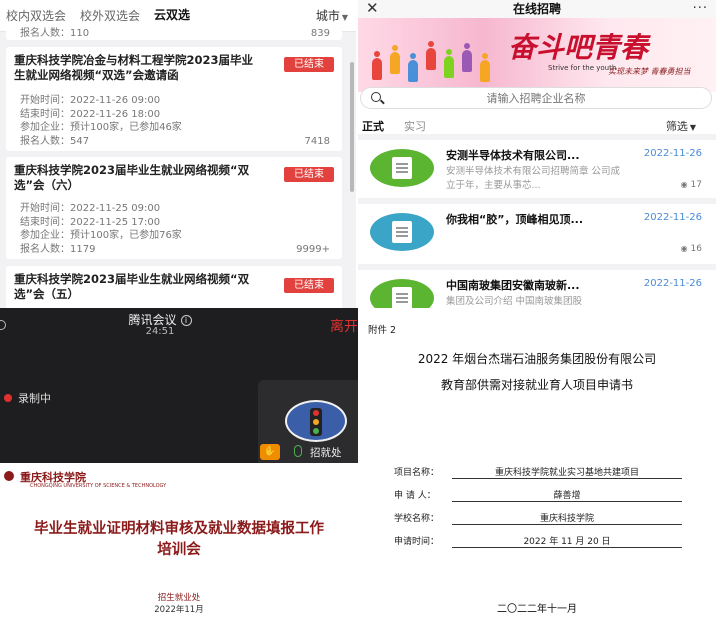 The width and height of the screenshot is (716, 617). What do you see at coordinates (691, 185) in the screenshot?
I see `views-badge: ◉ 17` at bounding box center [691, 185].